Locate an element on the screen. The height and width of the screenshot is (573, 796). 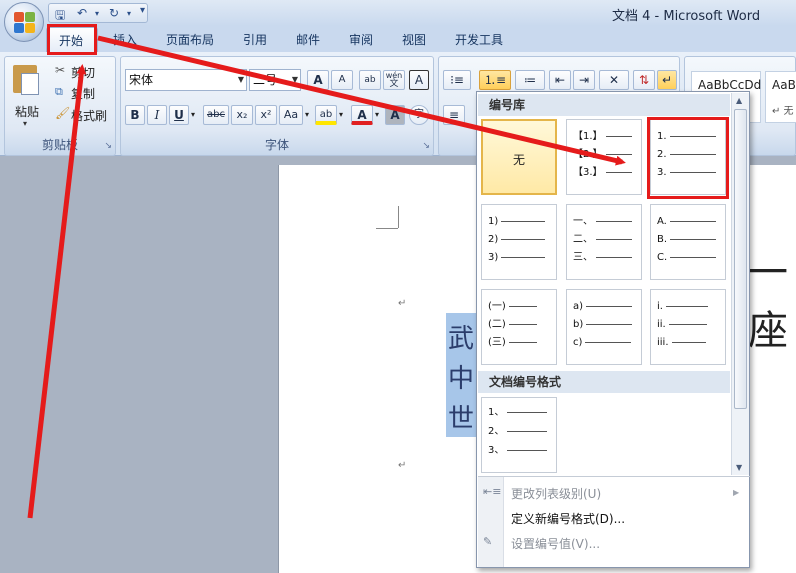
superscript-button: x² is located at coordinates (266, 115).